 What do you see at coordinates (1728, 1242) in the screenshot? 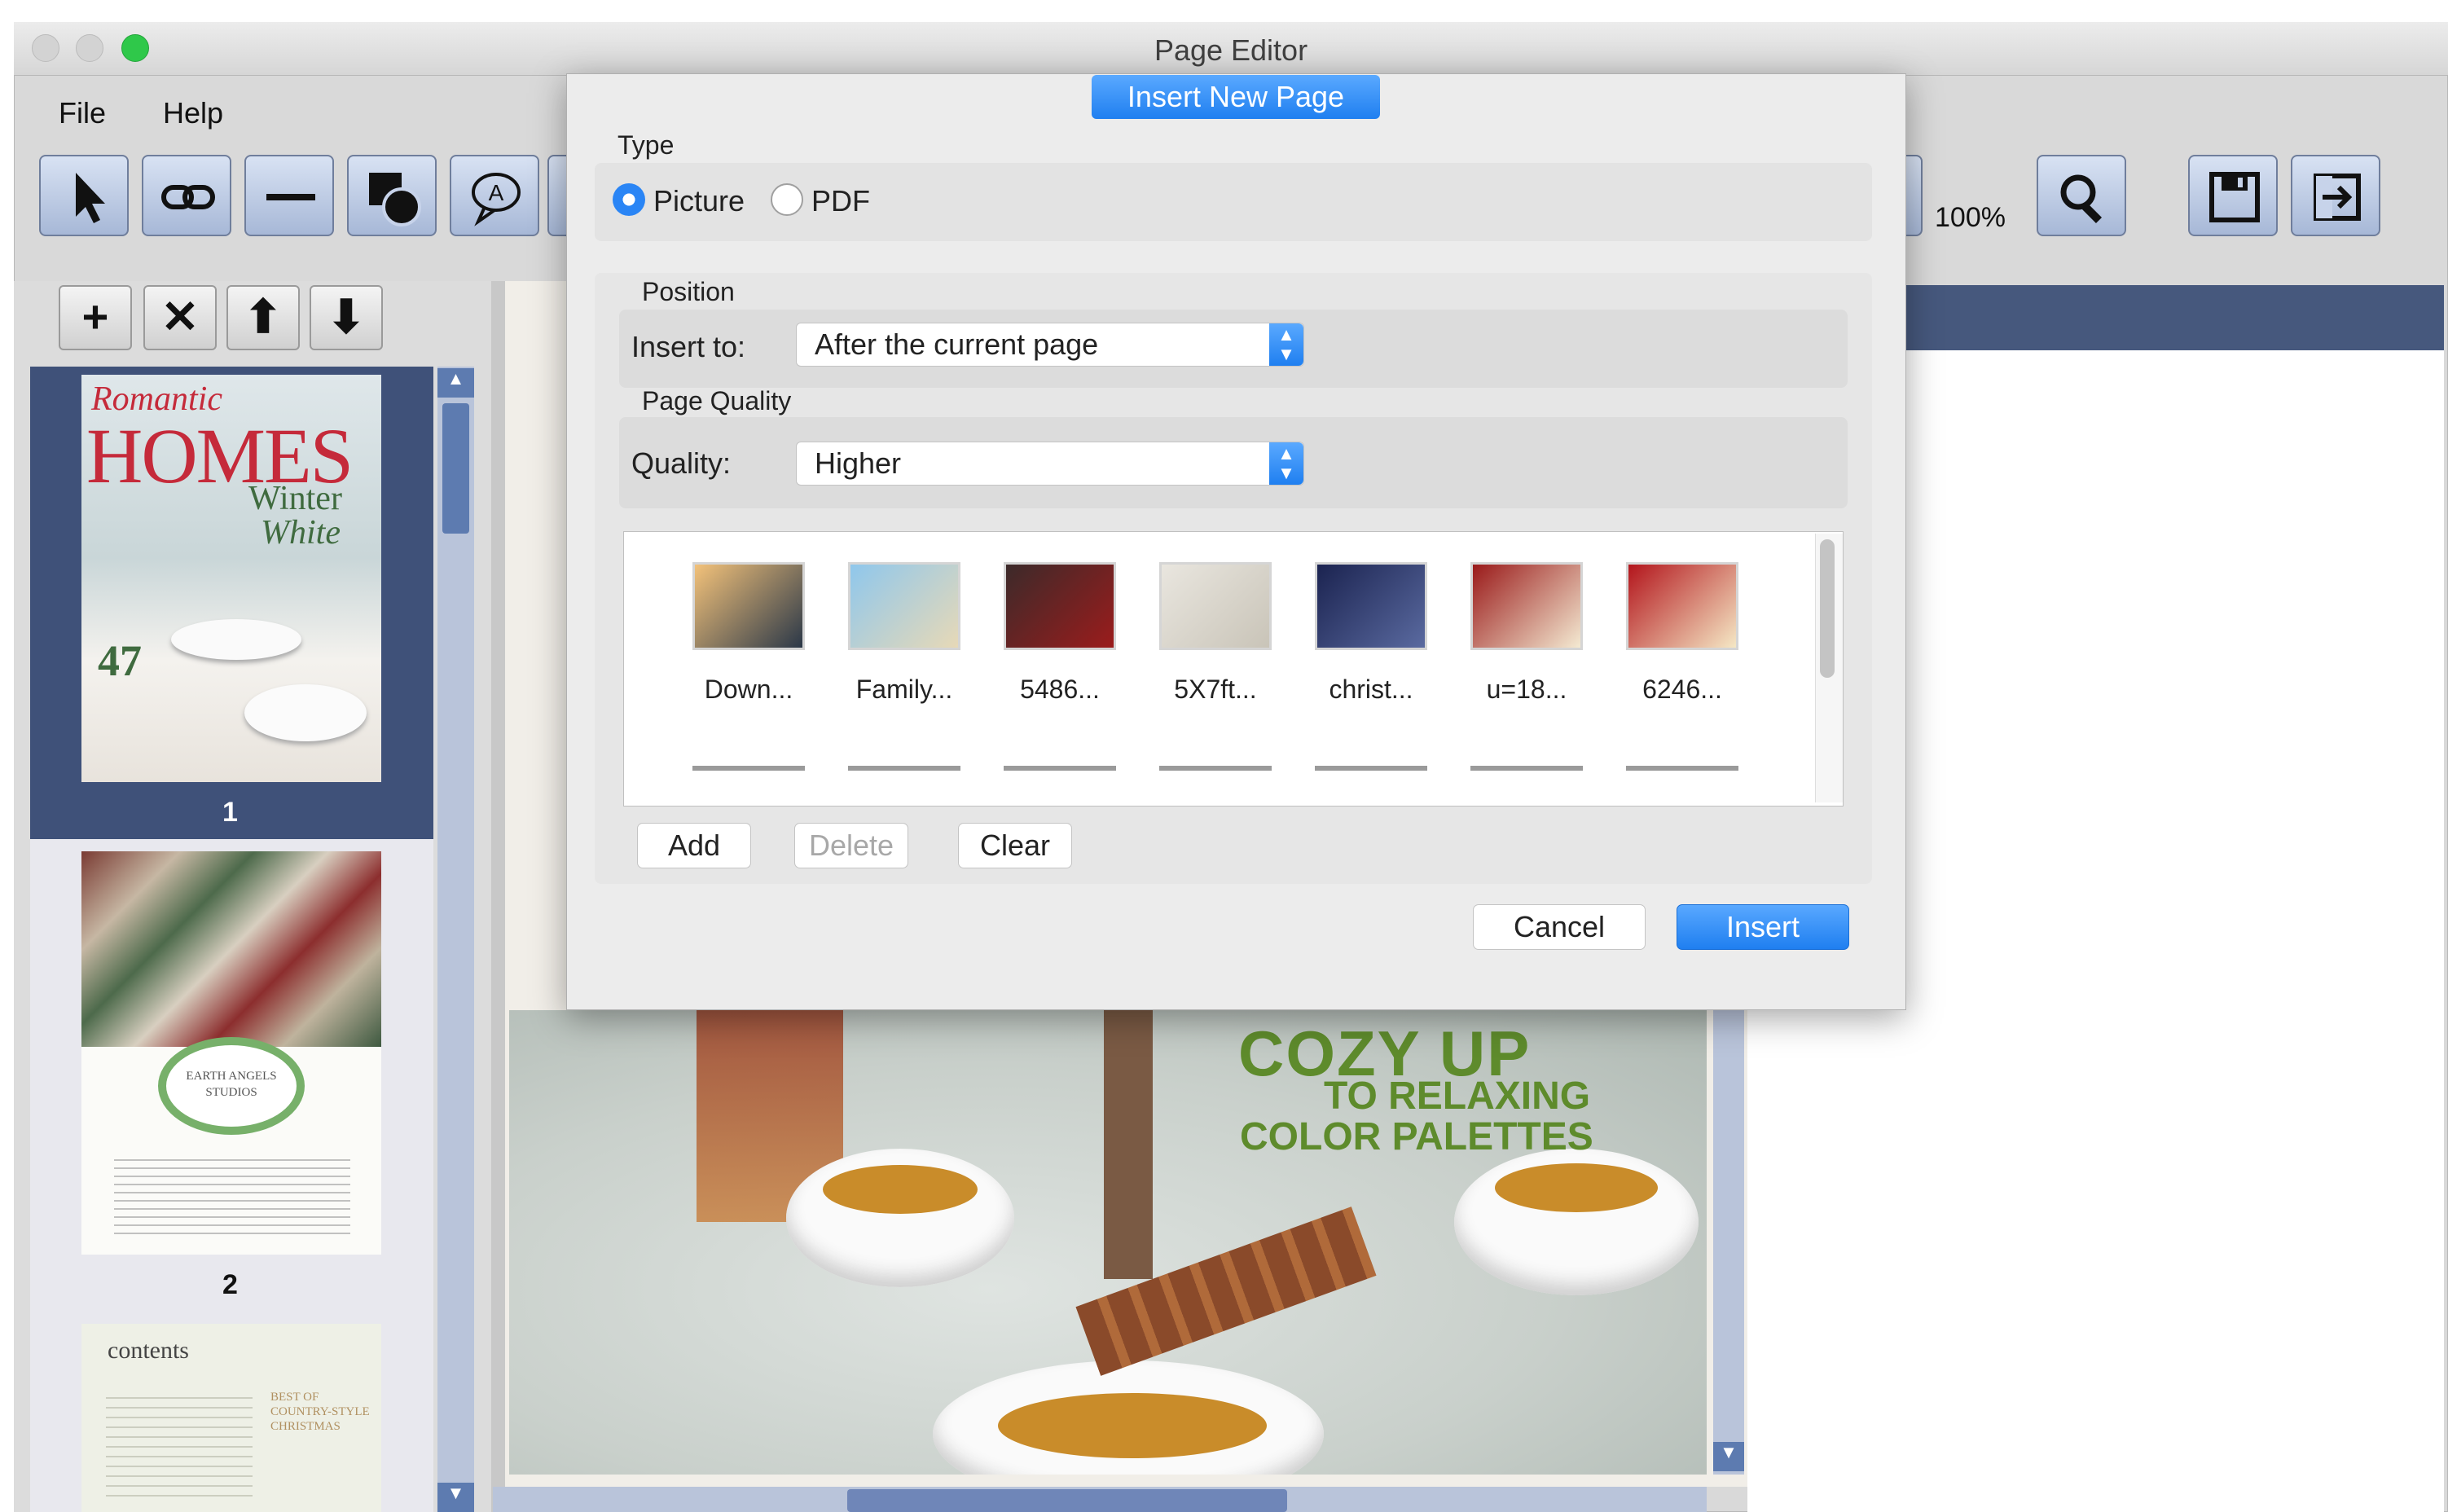
I see `canvas-vertical-scrollbar` at bounding box center [1728, 1242].